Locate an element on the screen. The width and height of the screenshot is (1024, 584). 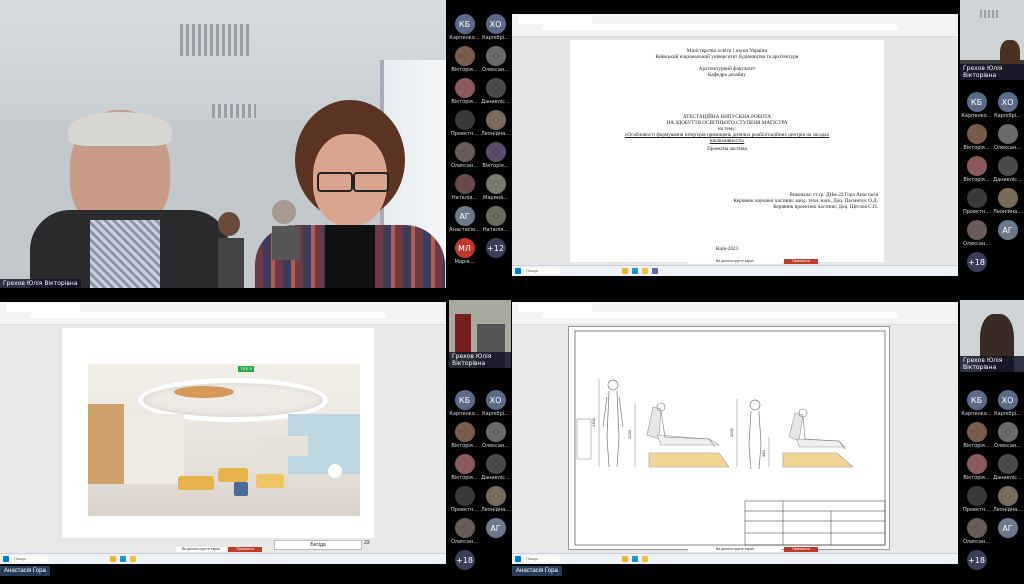
video-thumbnail-name: Грехов Юлія Вікторівна is located at coordinates (992, 72).